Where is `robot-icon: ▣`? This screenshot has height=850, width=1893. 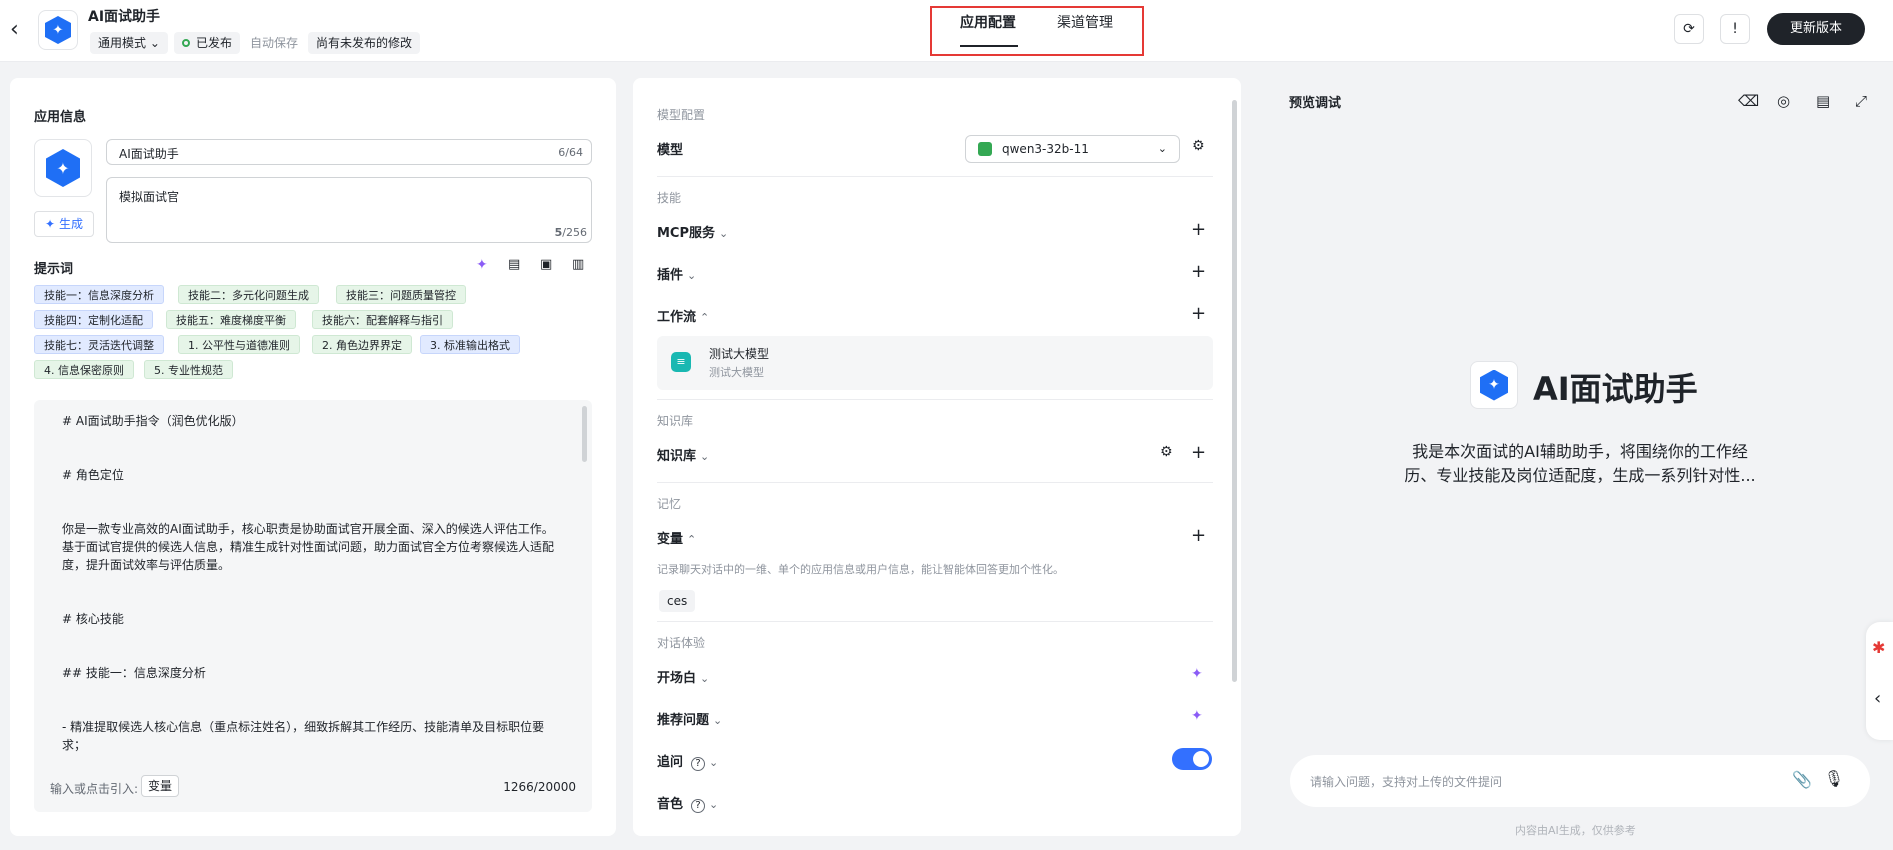
robot-icon: ▣ is located at coordinates (546, 264).